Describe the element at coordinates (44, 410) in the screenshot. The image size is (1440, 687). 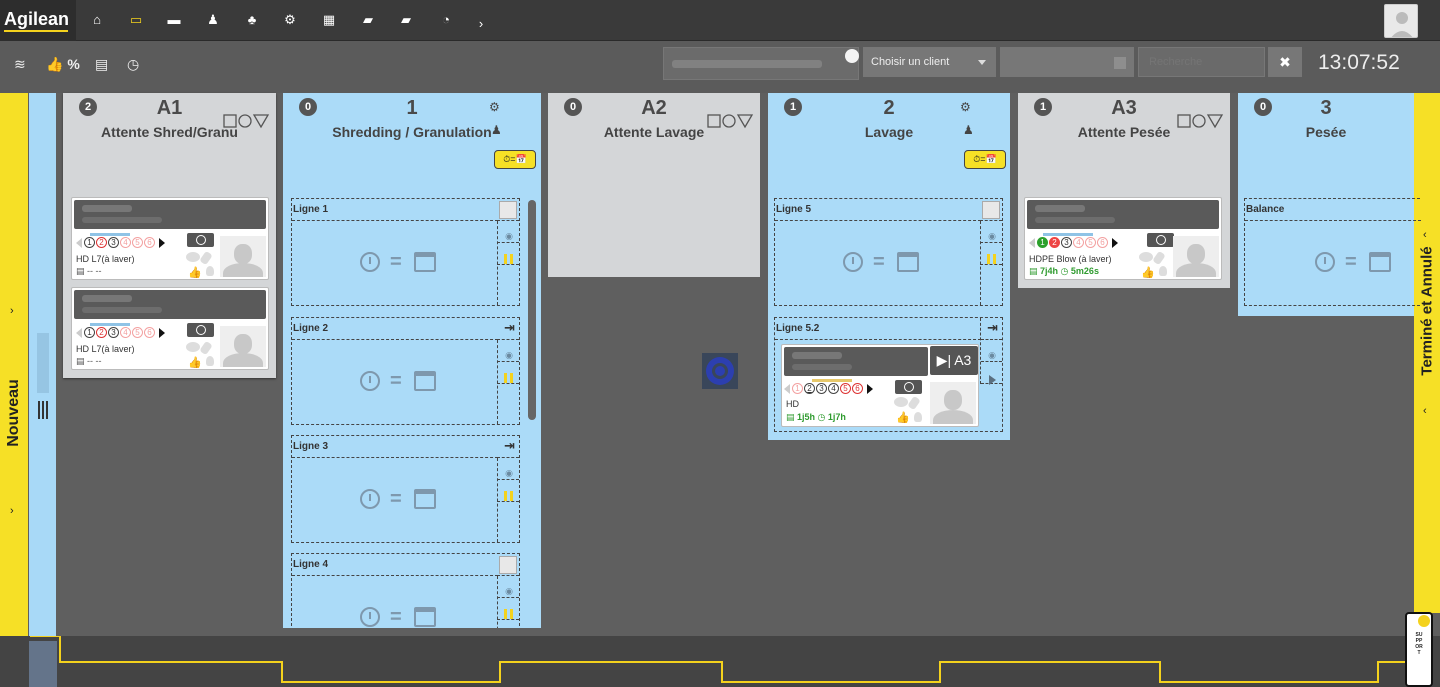
I see `barcode-icon` at that location.